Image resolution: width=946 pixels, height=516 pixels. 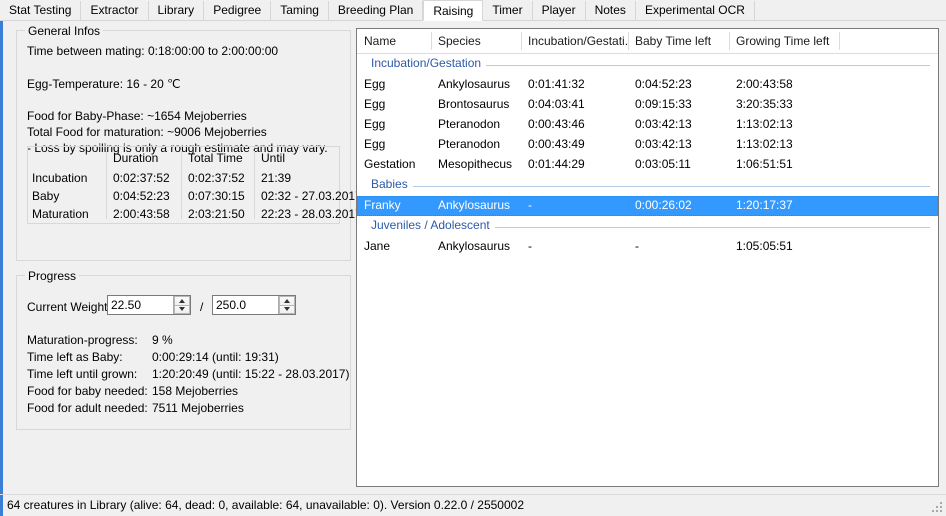 I want to click on tab-stat-testing: Stat Testing, so click(x=41, y=11).